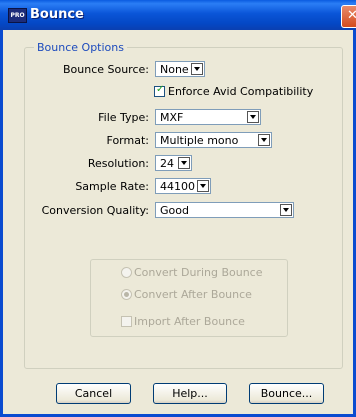 The width and height of the screenshot is (356, 417). What do you see at coordinates (118, 163) in the screenshot?
I see `resolution-label: Resolution:` at bounding box center [118, 163].